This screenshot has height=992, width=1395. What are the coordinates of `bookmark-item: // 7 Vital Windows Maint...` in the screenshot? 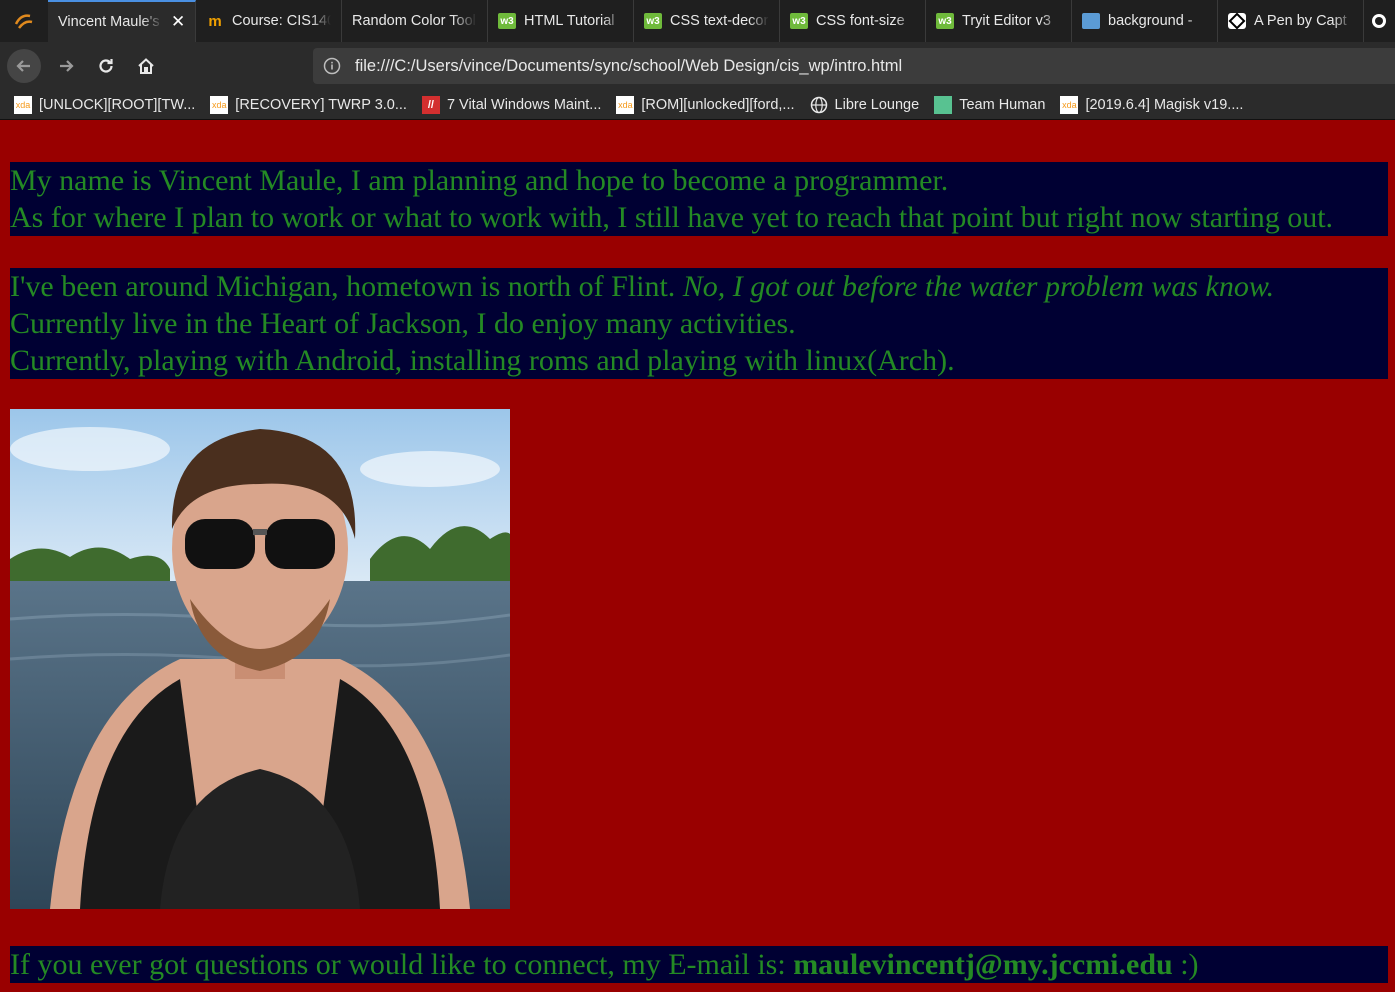 It's located at (511, 104).